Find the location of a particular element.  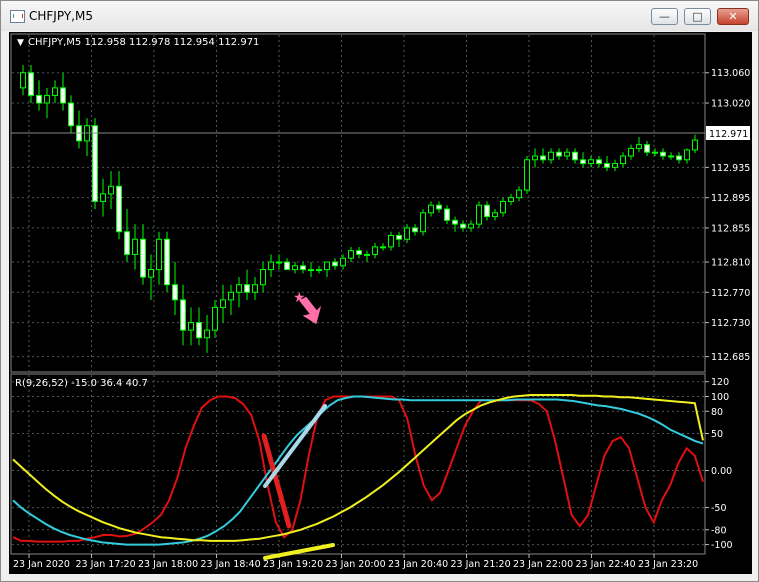

osc-tick-label: 0.00 is located at coordinates (721, 471).